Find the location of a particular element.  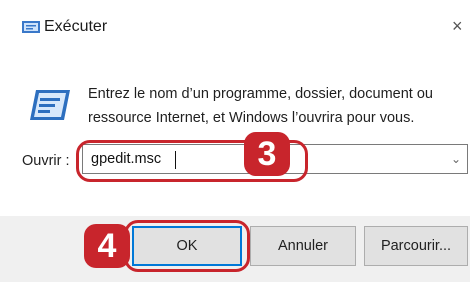

close-icon: × is located at coordinates (461, 26).